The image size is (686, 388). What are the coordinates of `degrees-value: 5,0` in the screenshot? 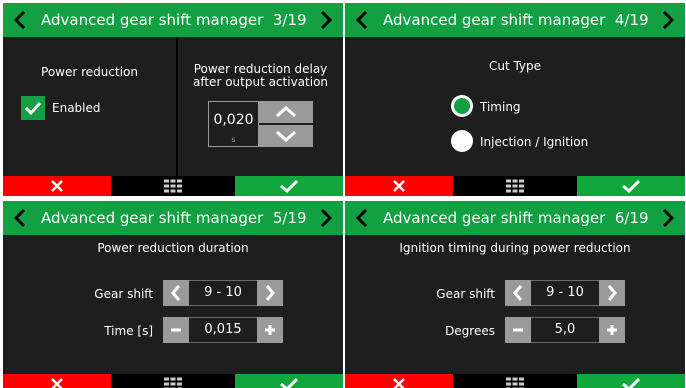 It's located at (565, 330).